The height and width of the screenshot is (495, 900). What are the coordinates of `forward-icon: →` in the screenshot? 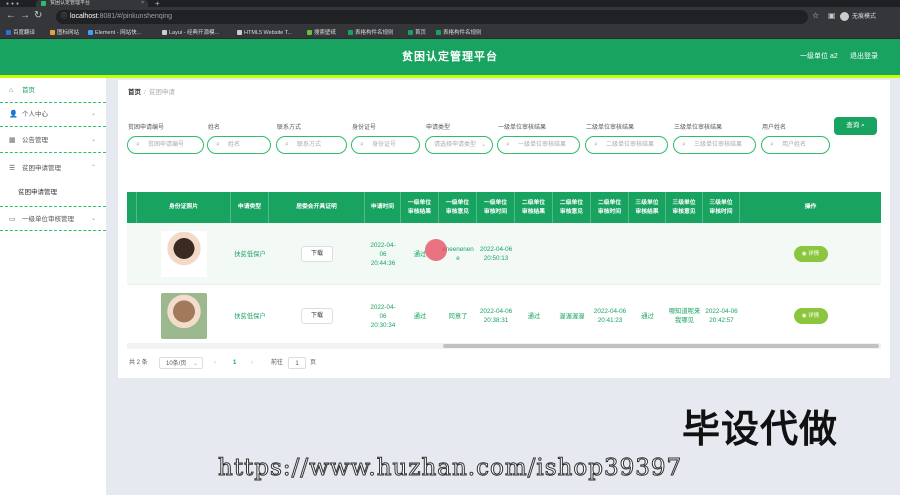 It's located at (25, 15).